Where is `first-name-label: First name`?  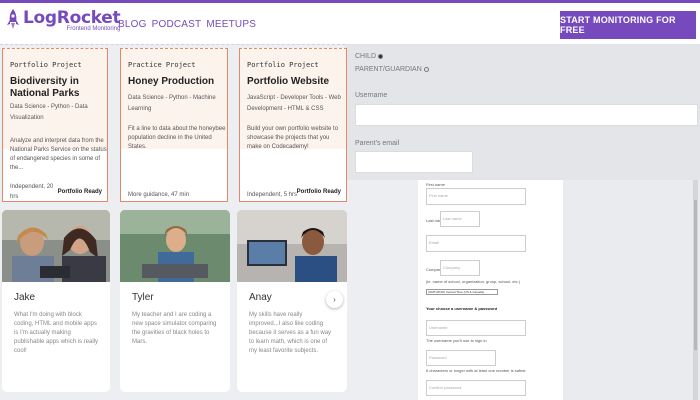
first-name-label: First name is located at coordinates (435, 184).